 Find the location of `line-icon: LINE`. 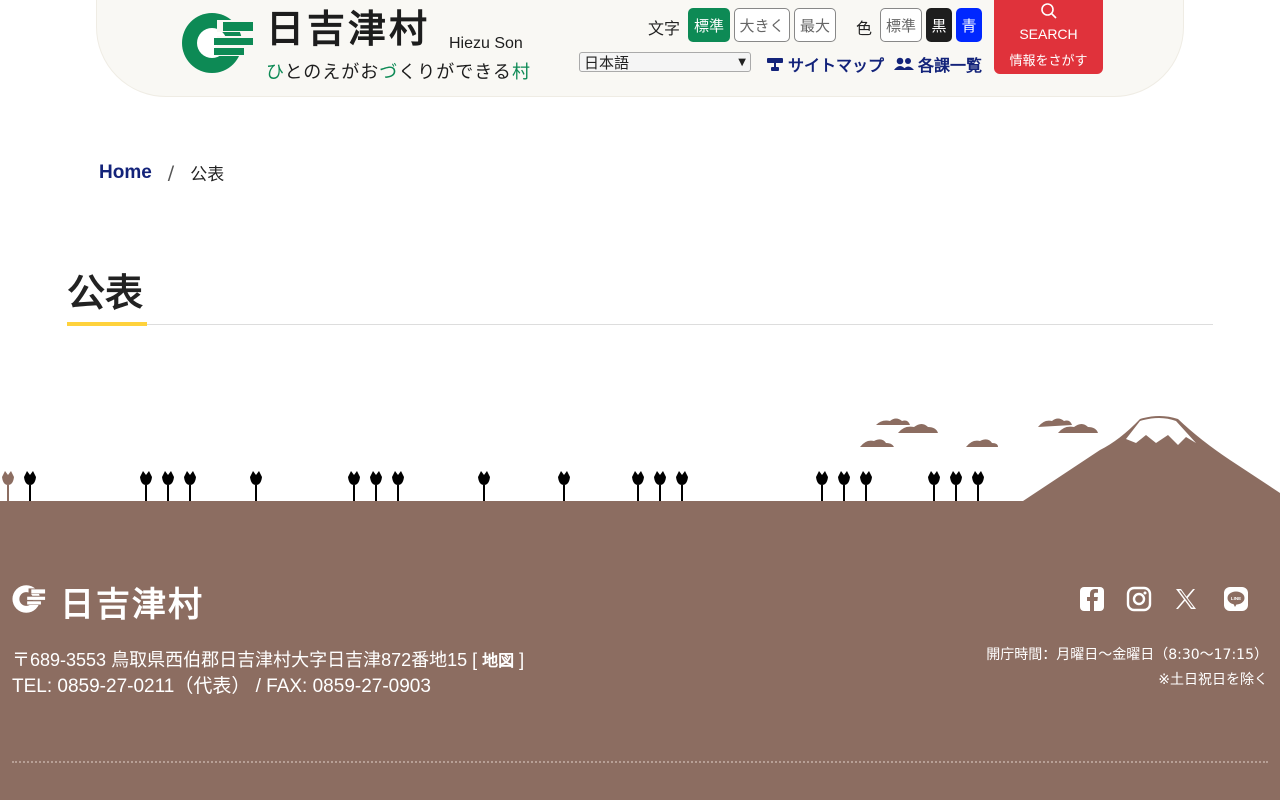

line-icon: LINE is located at coordinates (1236, 599).